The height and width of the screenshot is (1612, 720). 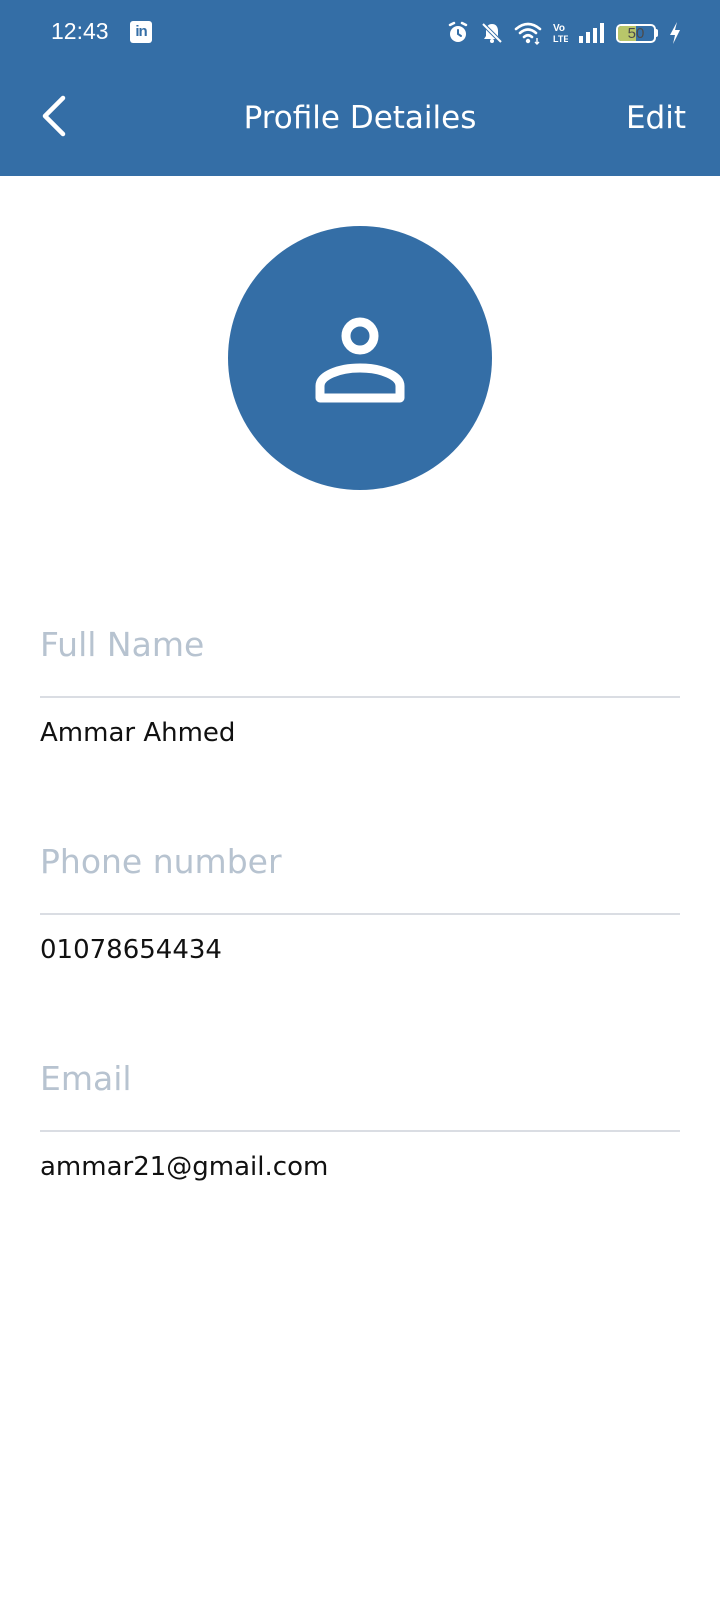 I want to click on full-name-underline, so click(x=360, y=697).